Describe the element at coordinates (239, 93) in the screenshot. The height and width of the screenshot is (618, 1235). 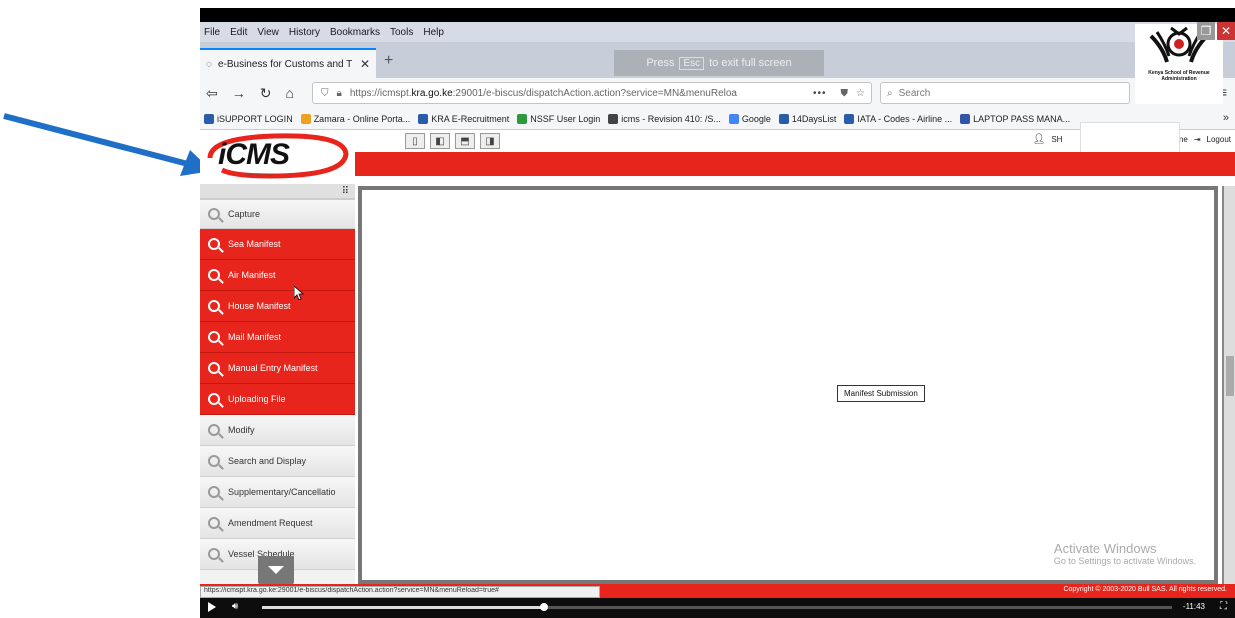
I see `forward-icon: →` at that location.